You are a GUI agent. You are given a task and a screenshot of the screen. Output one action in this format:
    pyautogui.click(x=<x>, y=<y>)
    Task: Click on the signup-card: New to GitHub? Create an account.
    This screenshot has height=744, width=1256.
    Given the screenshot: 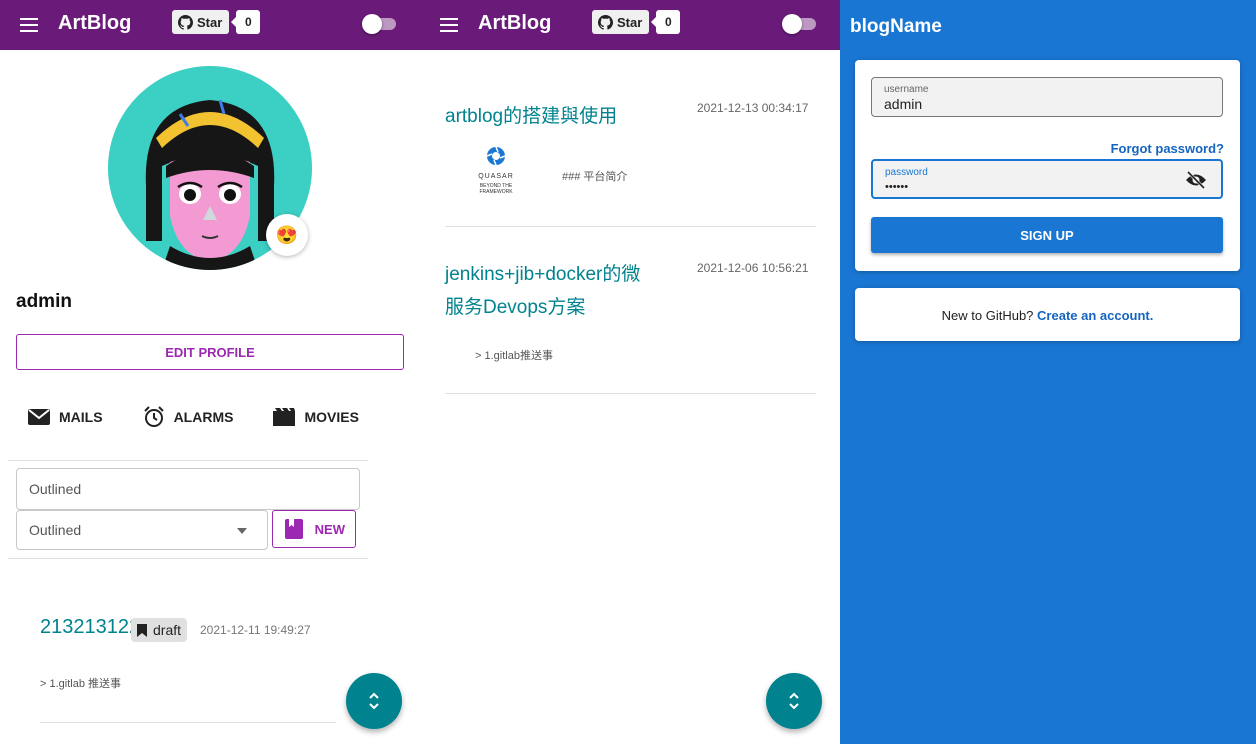 What is the action you would take?
    pyautogui.click(x=1047, y=314)
    